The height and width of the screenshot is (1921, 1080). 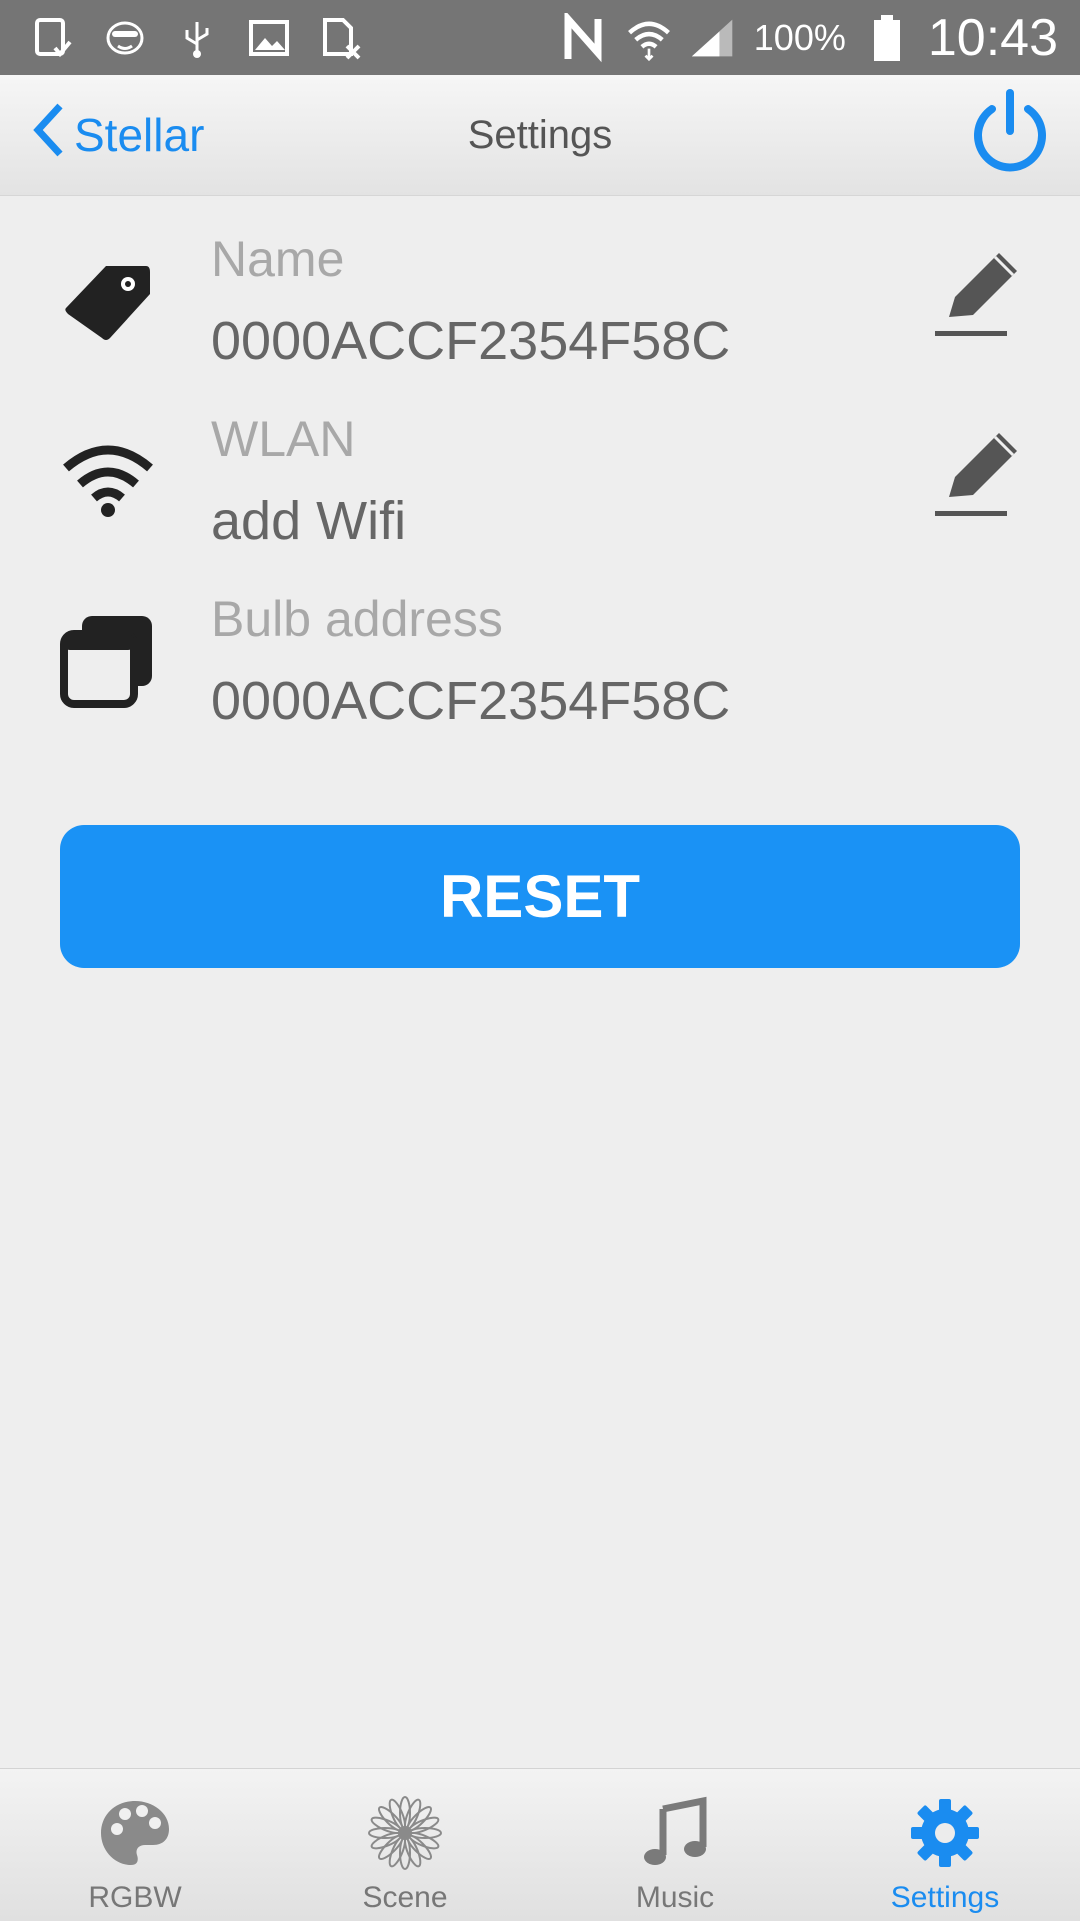 What do you see at coordinates (283, 439) in the screenshot?
I see `wlan-label: WLAN` at bounding box center [283, 439].